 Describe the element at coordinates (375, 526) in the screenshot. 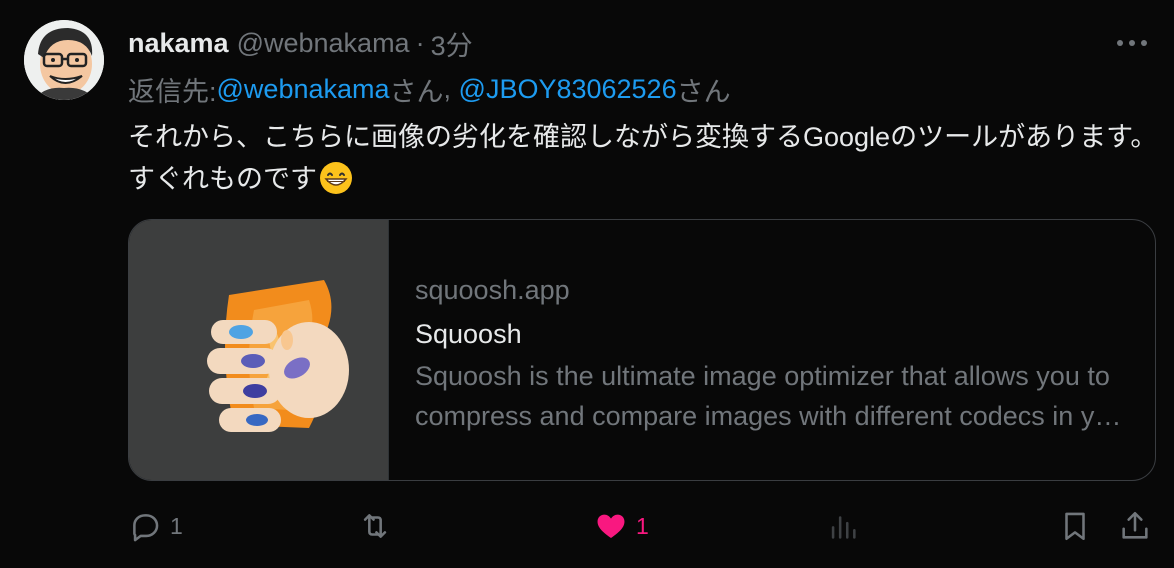

I see `retweet-icon` at that location.